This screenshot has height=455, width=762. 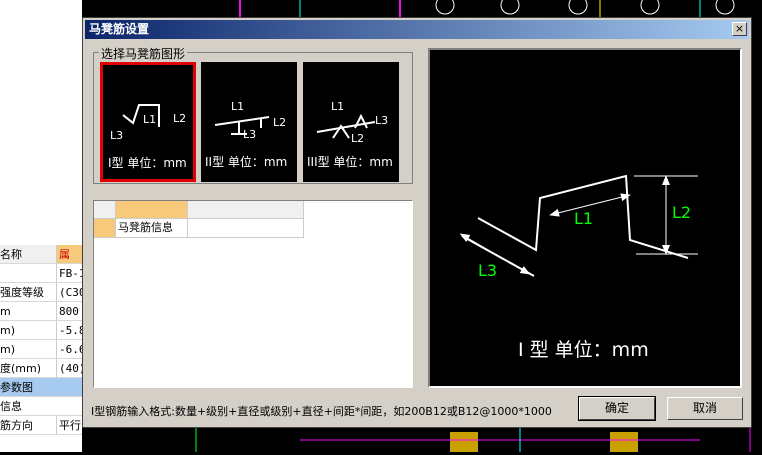 What do you see at coordinates (350, 161) in the screenshot?
I see `svg-text: III型 单位：mm` at bounding box center [350, 161].